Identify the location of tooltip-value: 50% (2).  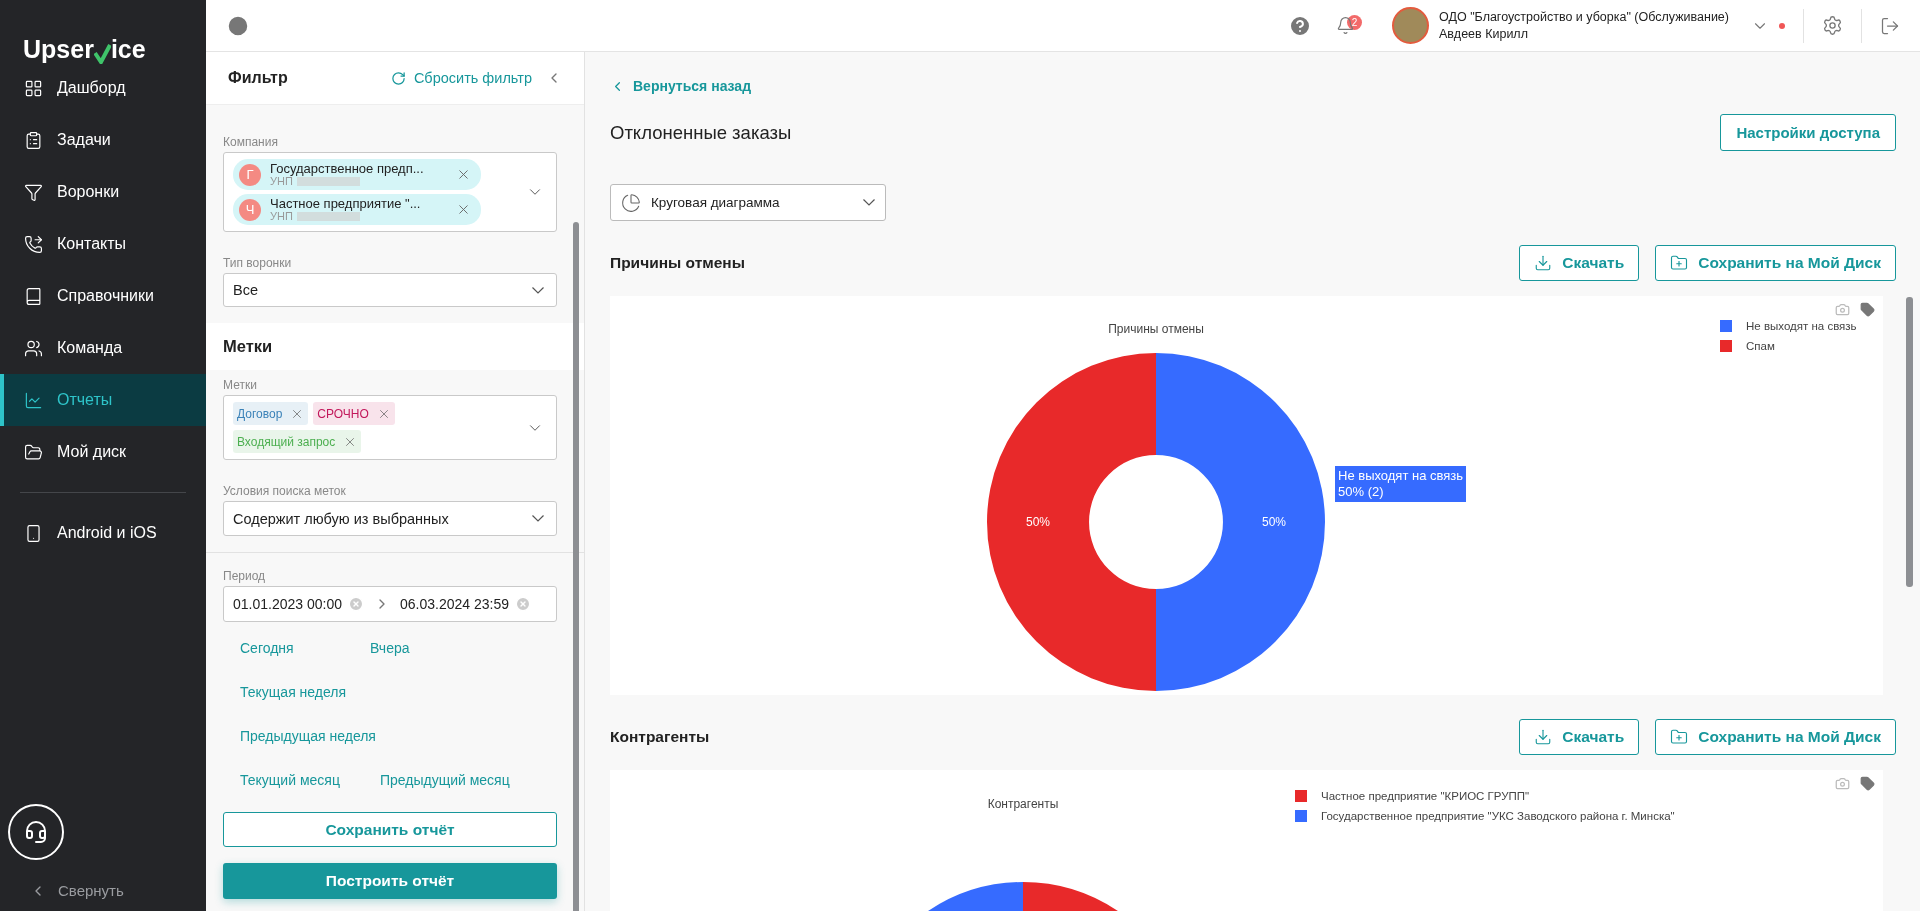
(1361, 492).